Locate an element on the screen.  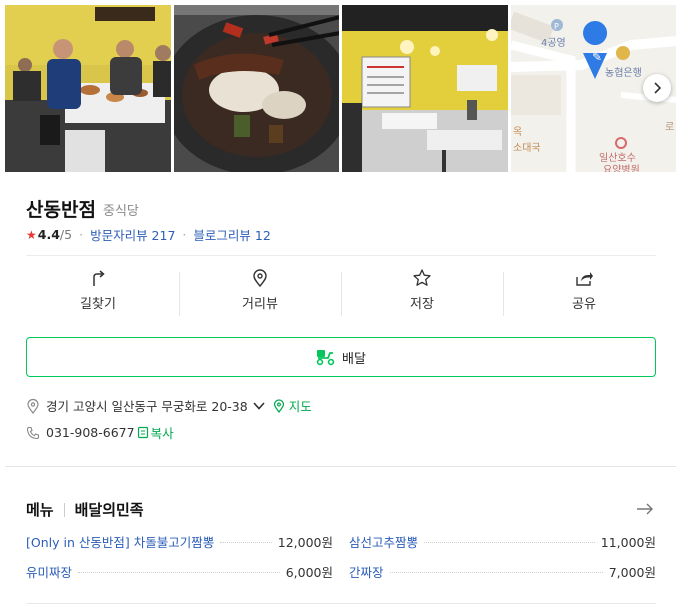
menu-header: 메뉴 배달의민족 is located at coordinates (85, 509).